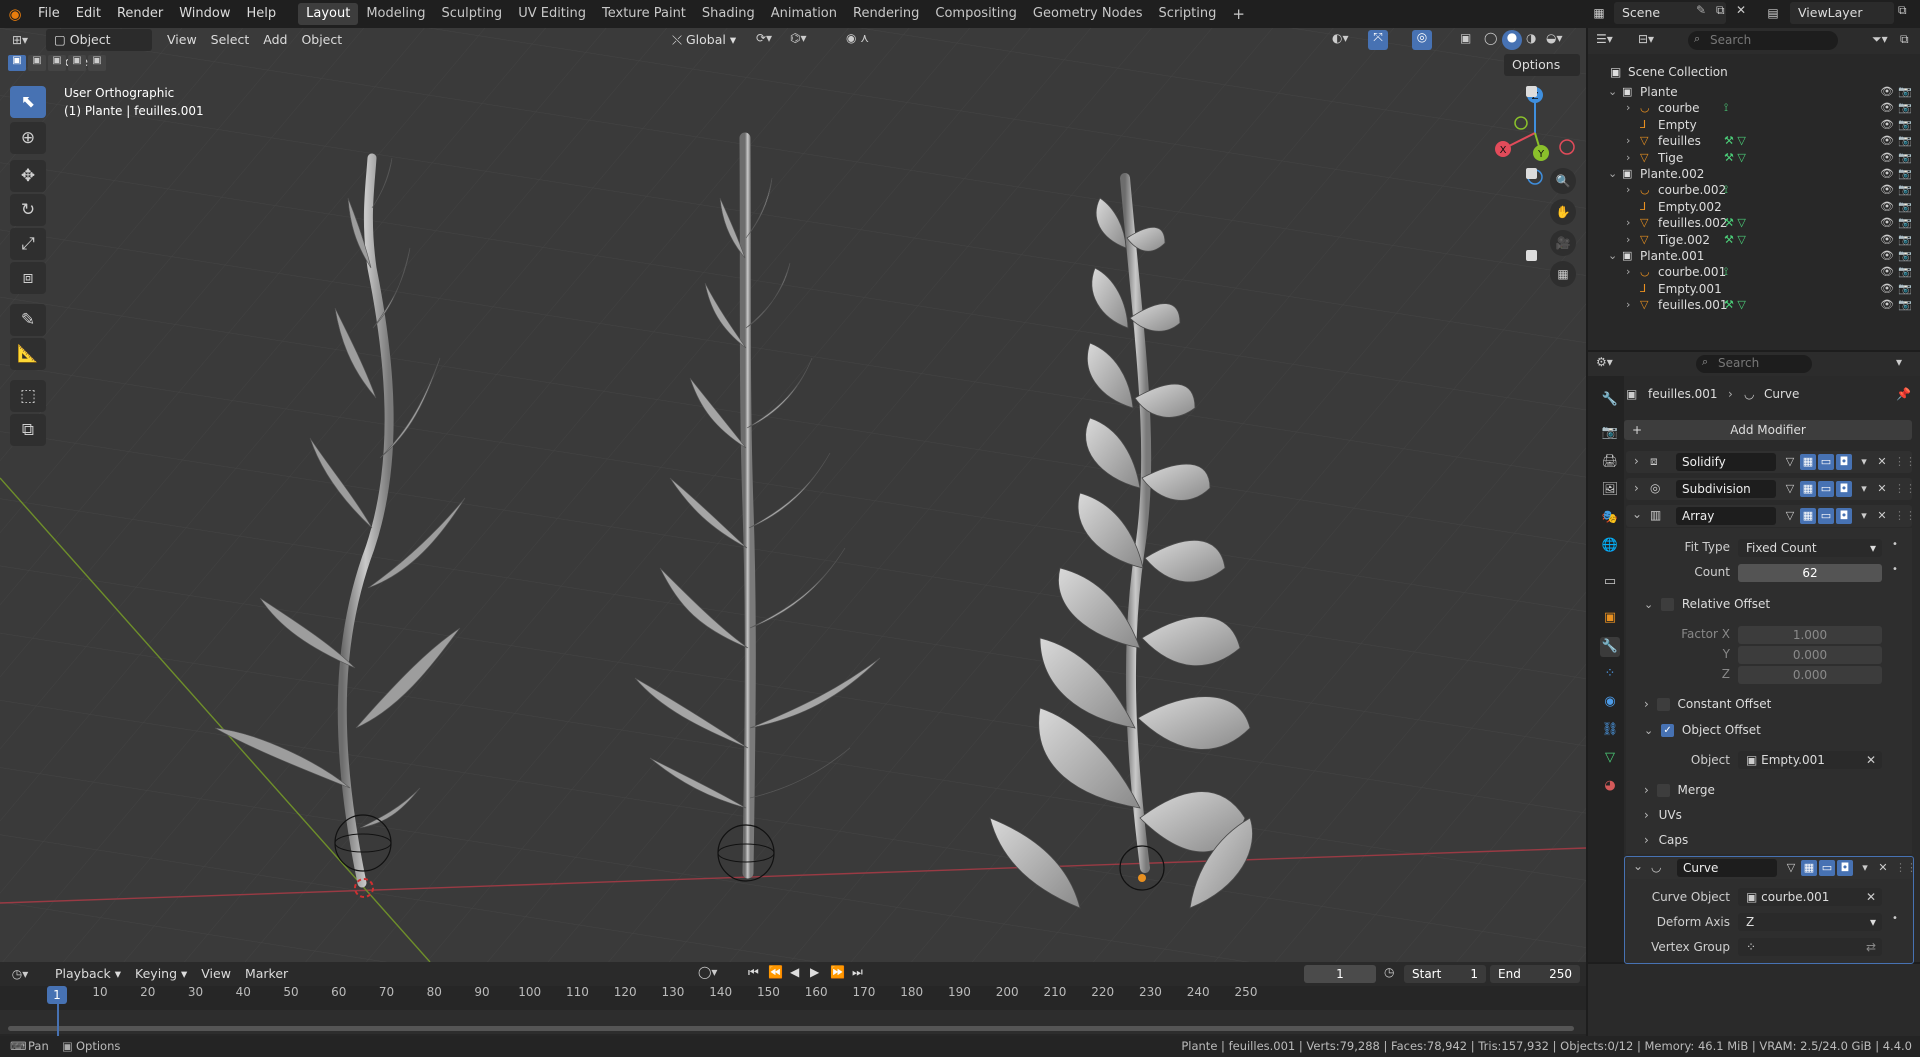 The height and width of the screenshot is (1057, 1920). I want to click on playhead: 1, so click(57, 995).